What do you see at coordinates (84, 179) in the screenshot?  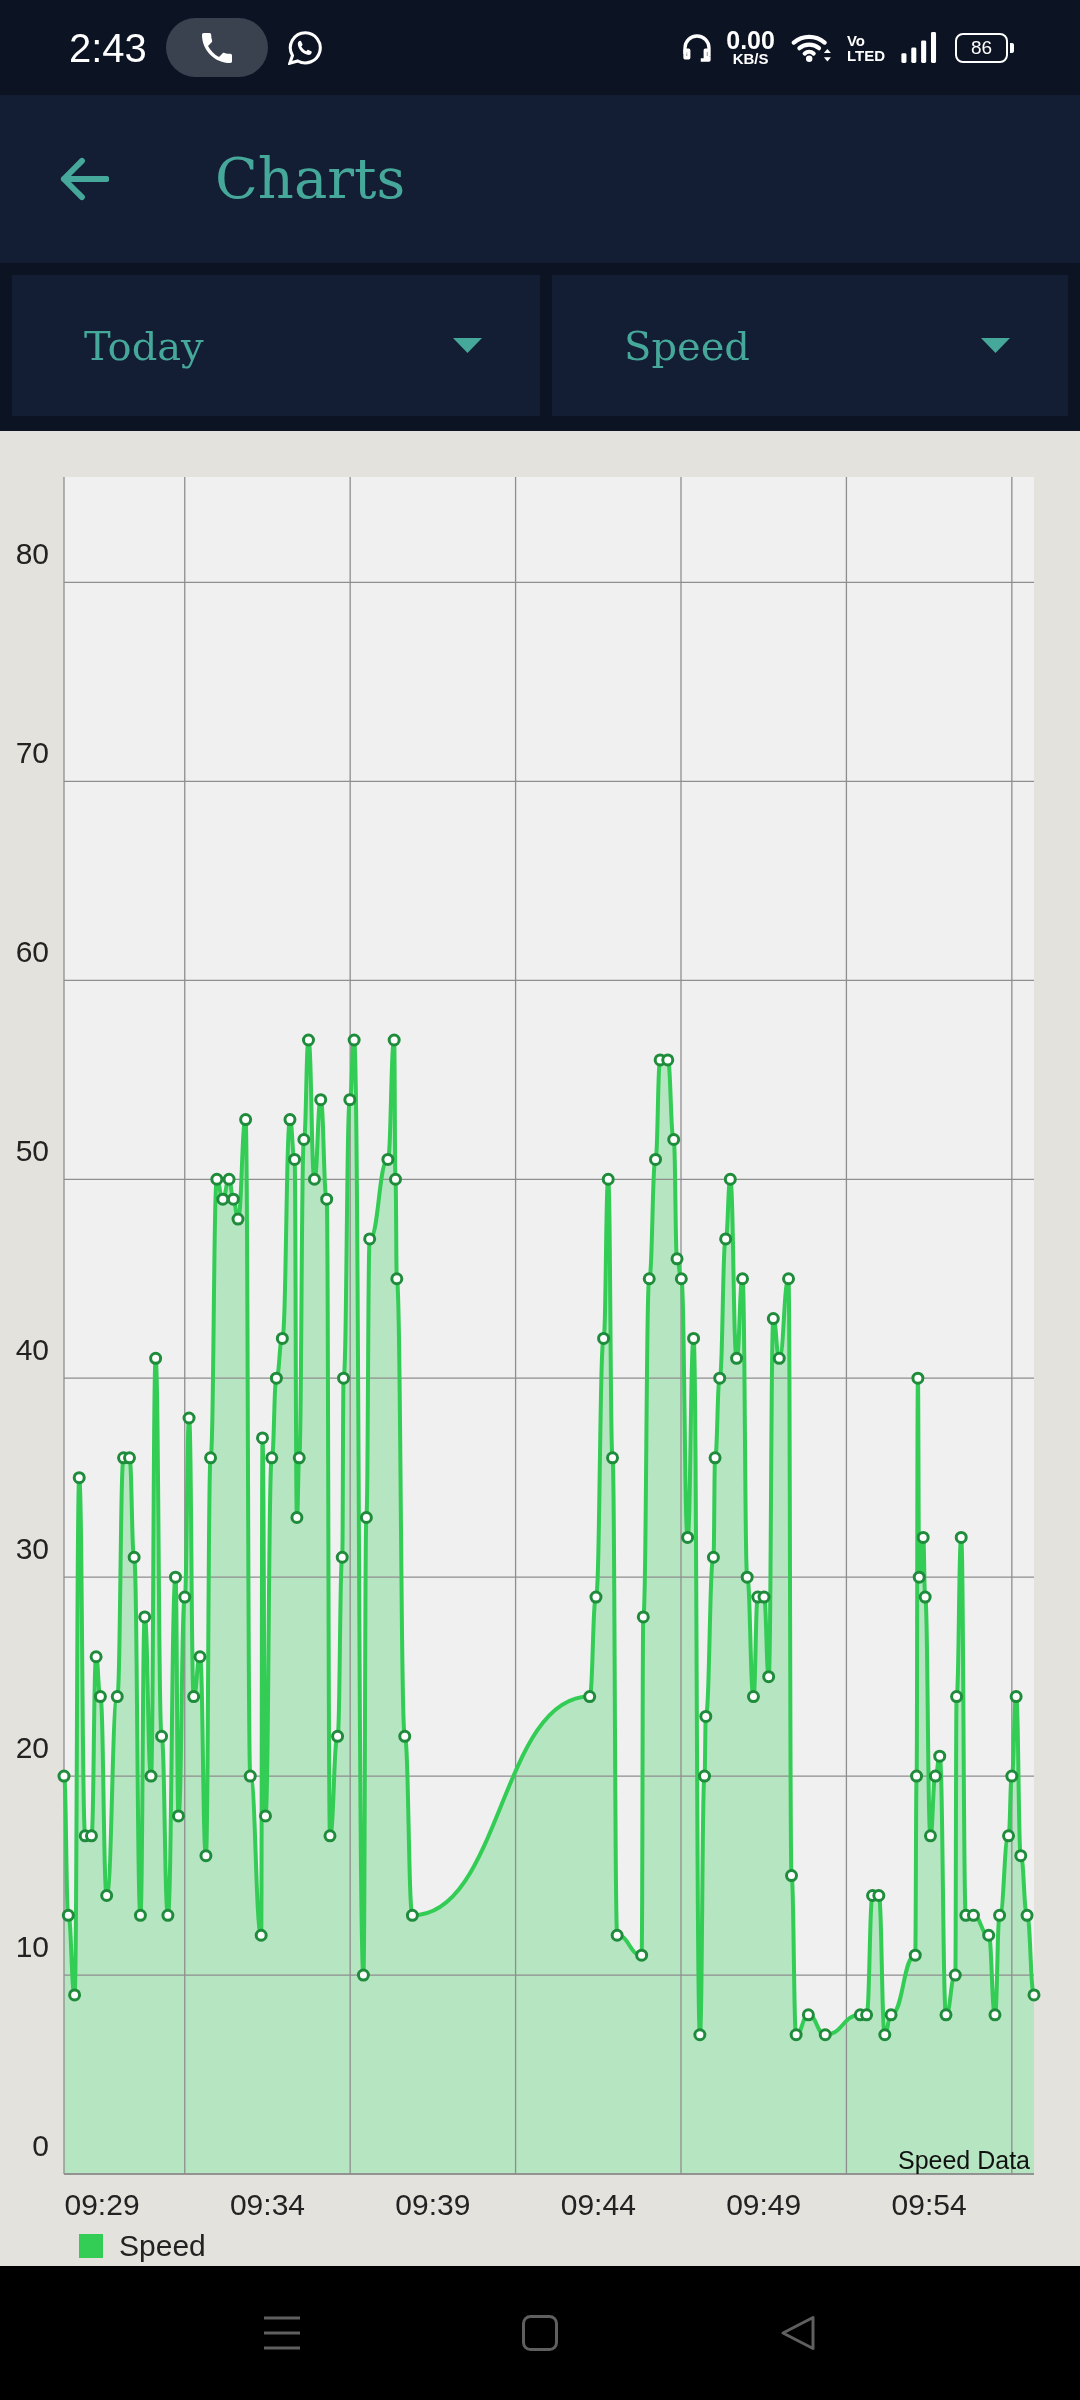 I see `back-arrow-icon` at bounding box center [84, 179].